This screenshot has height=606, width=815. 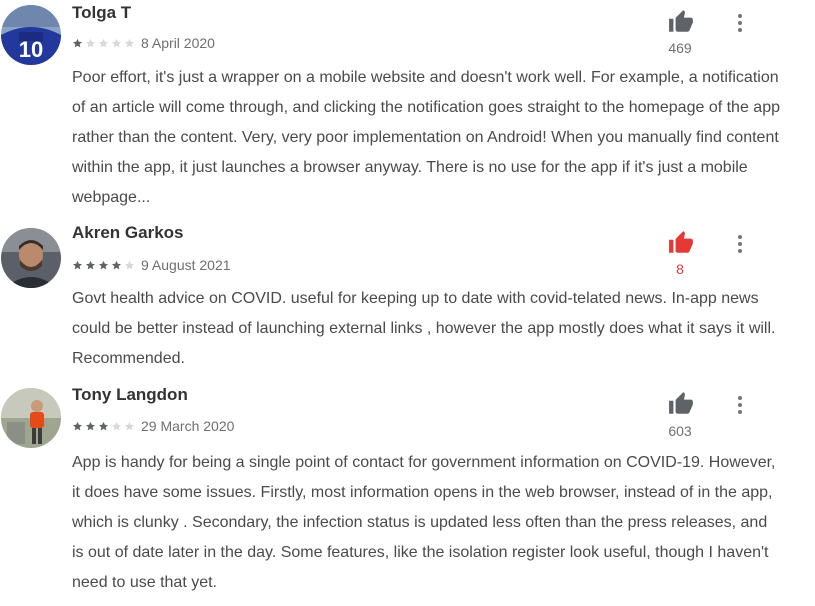 What do you see at coordinates (680, 48) in the screenshot?
I see `helpful-count: 469` at bounding box center [680, 48].